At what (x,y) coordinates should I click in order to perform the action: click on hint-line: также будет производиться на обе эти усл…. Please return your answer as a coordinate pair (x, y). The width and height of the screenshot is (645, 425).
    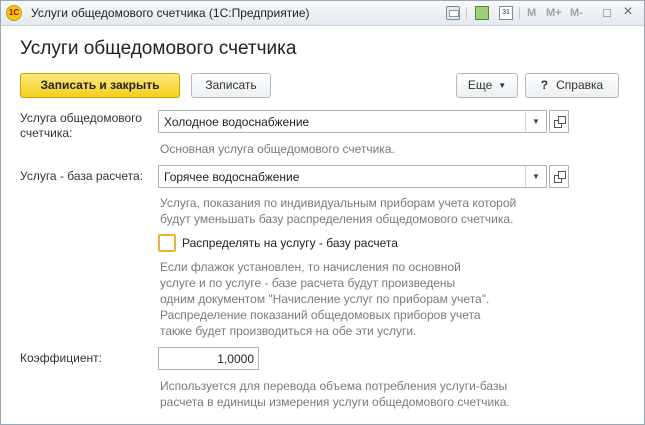
    Looking at the image, I should click on (288, 331).